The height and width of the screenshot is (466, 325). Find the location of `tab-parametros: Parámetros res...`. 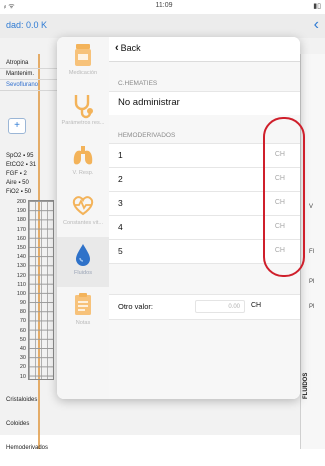

tab-parametros: Parámetros res... is located at coordinates (83, 112).